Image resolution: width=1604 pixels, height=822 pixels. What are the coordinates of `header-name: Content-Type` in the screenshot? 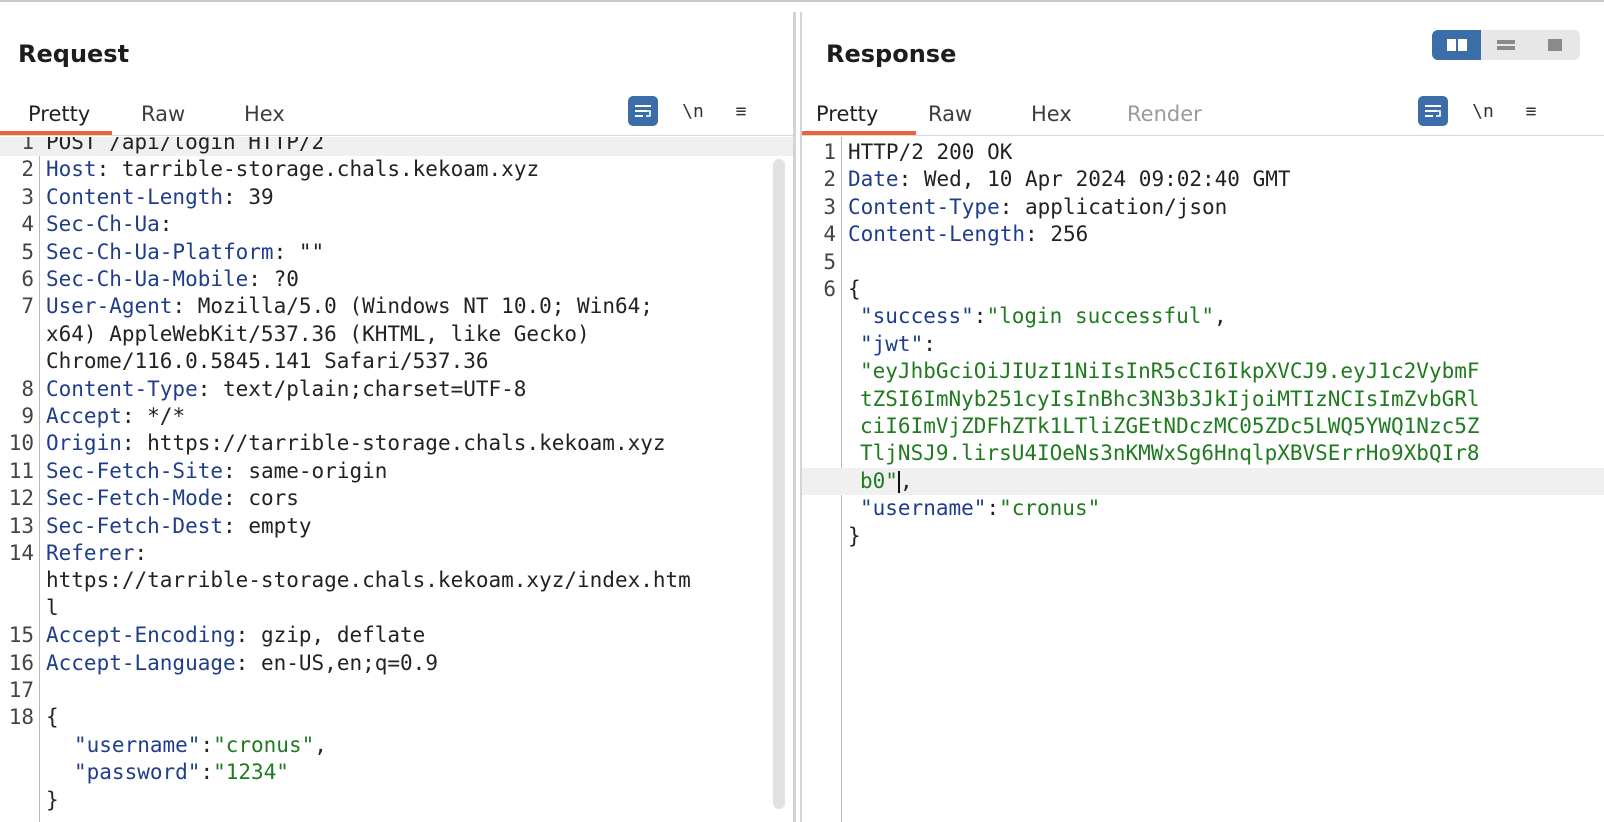 It's located at (924, 206).